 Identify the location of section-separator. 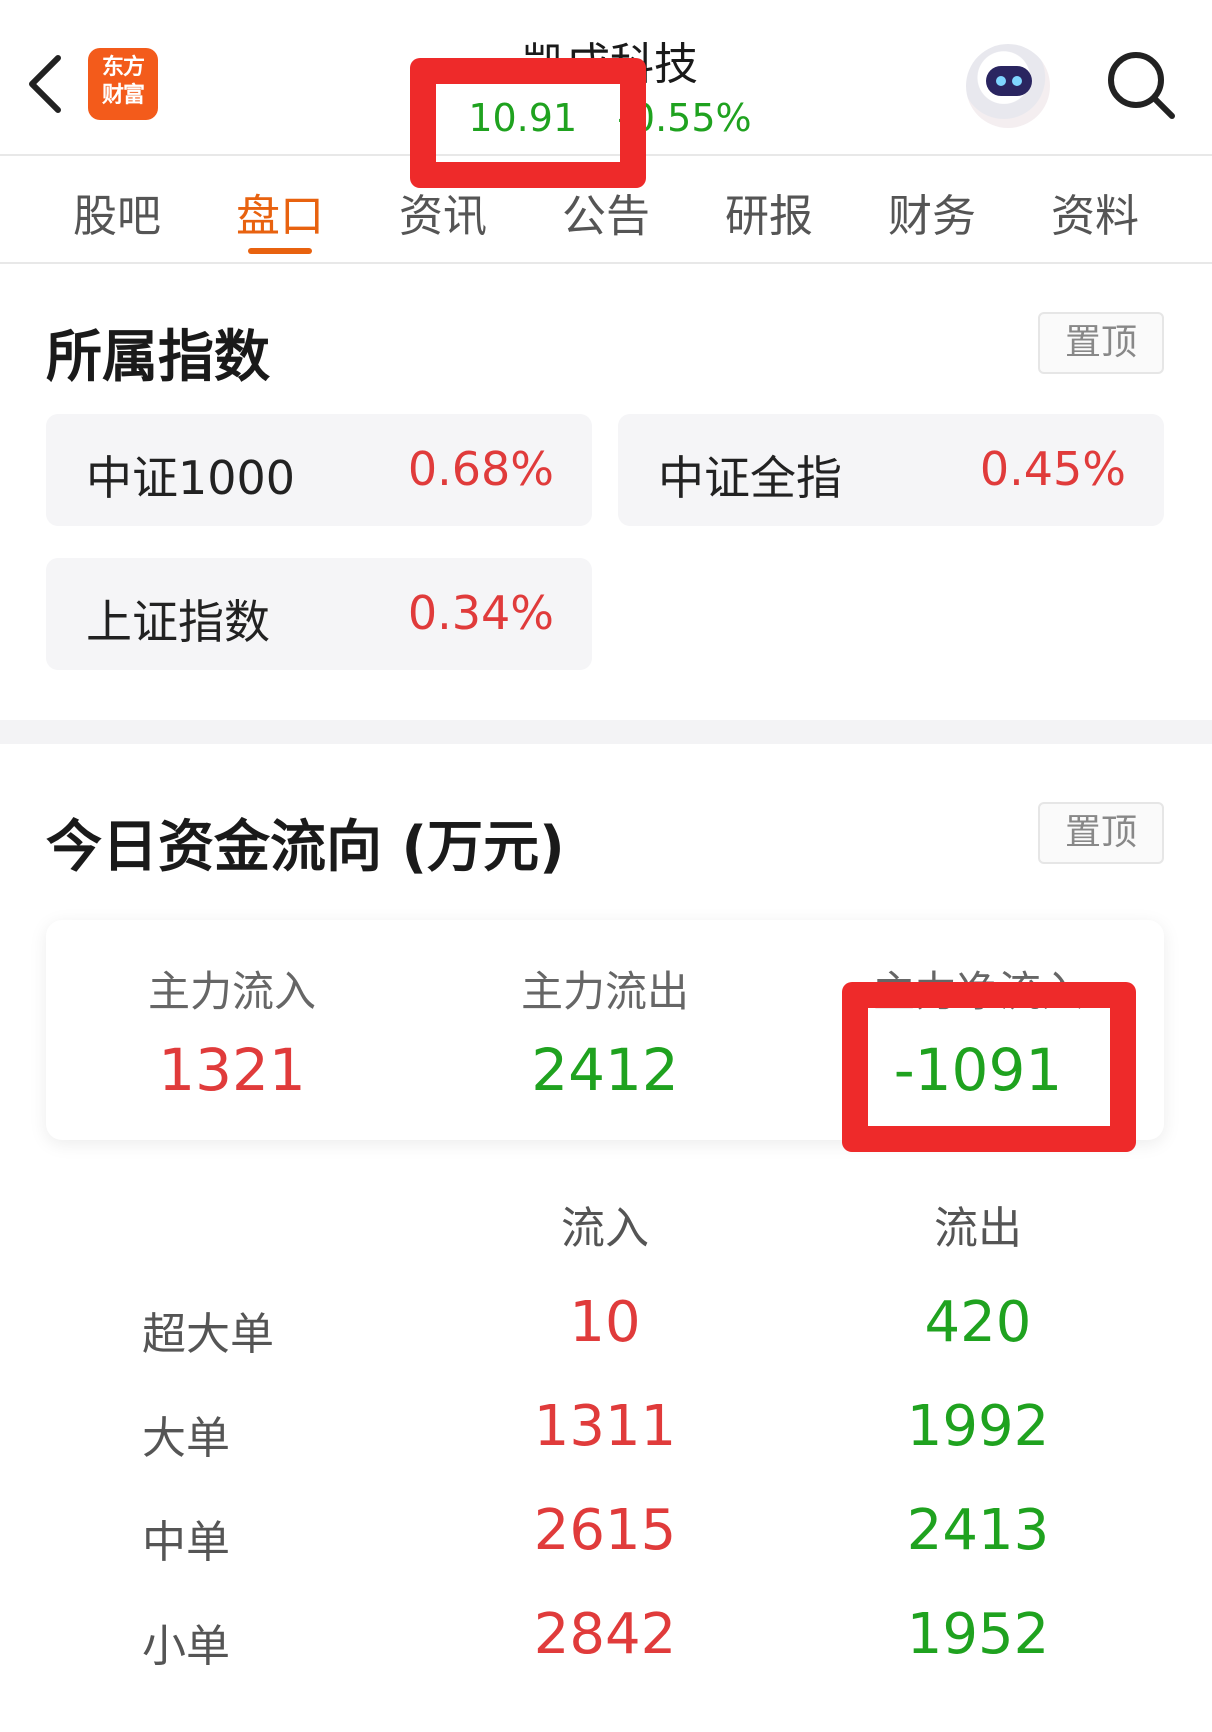
(606, 732).